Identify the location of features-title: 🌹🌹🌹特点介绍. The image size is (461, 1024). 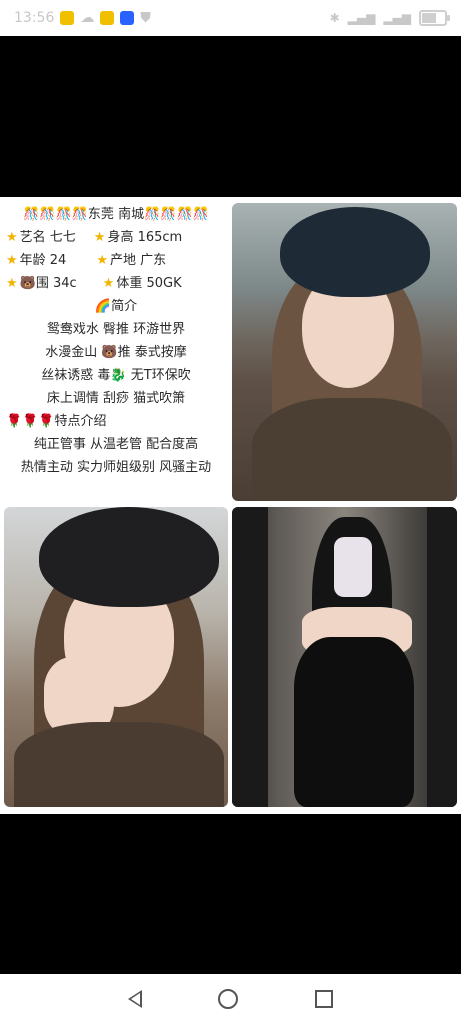
(56, 421).